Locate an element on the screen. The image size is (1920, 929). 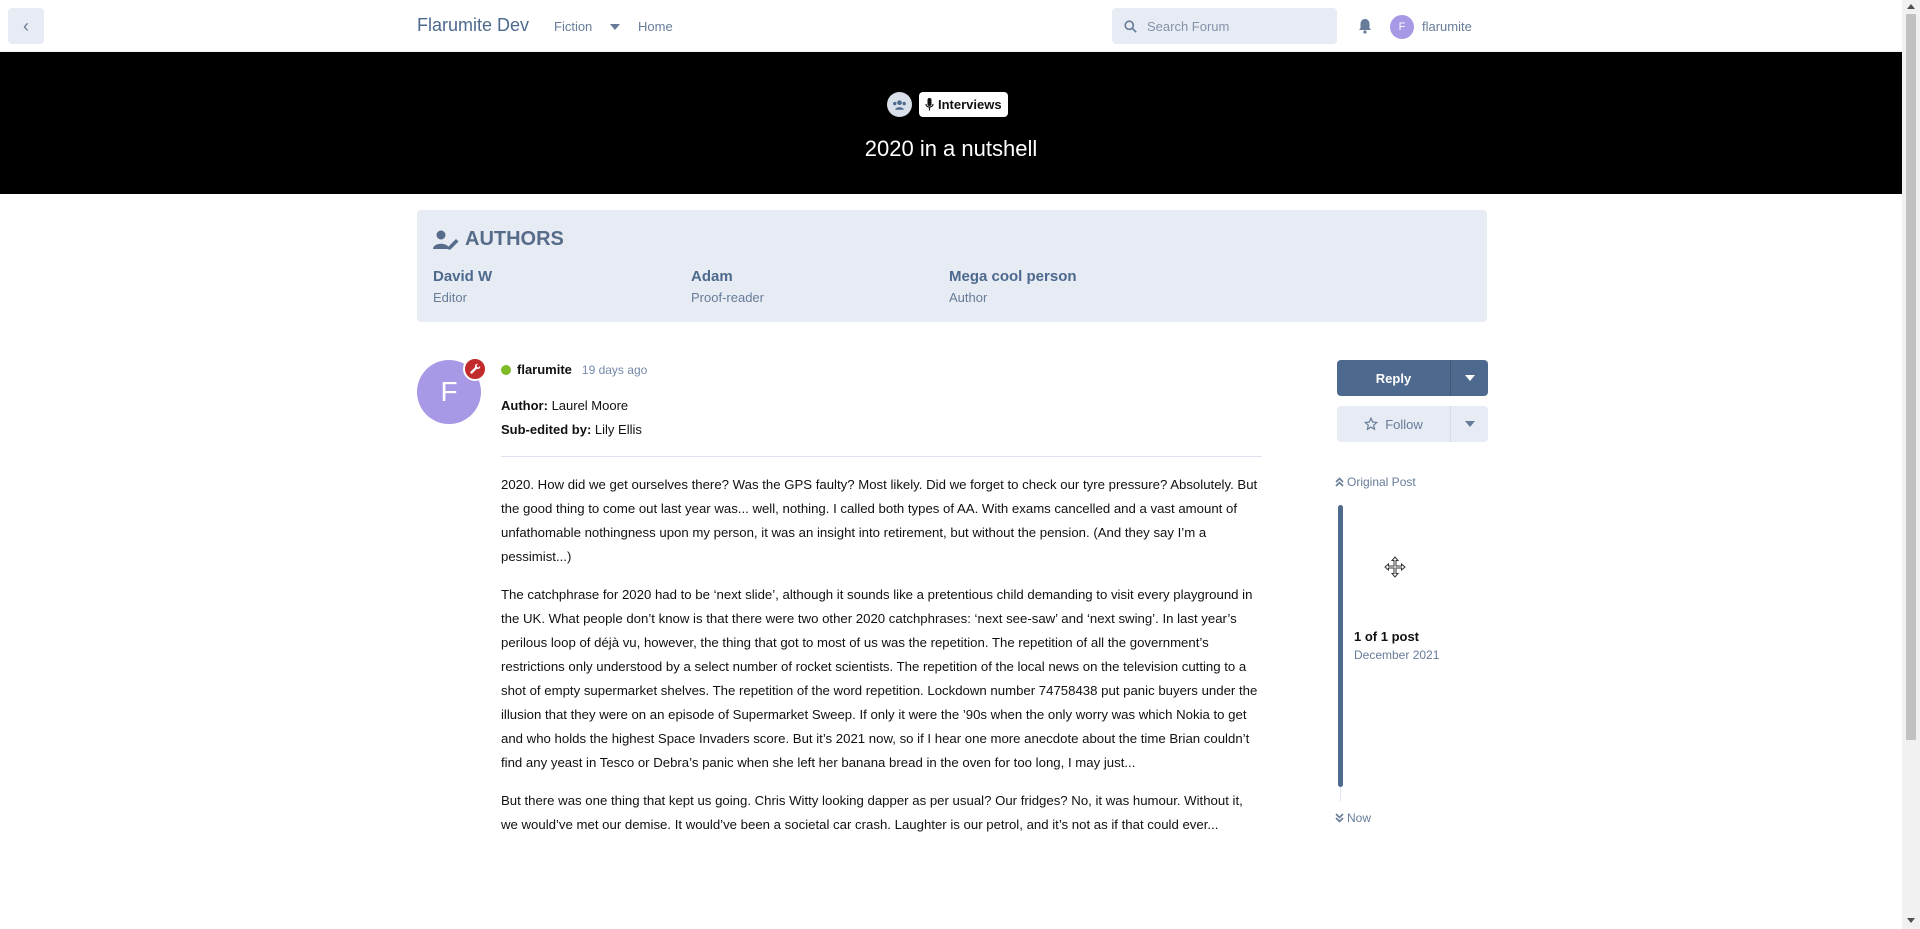
nav-fiction-dropdown: Fiction is located at coordinates (587, 26).